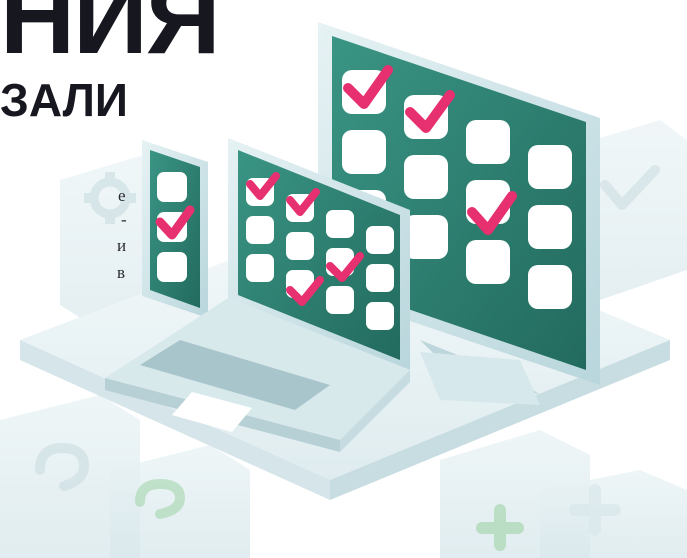  What do you see at coordinates (124, 219) in the screenshot?
I see `text-fragment: -` at bounding box center [124, 219].